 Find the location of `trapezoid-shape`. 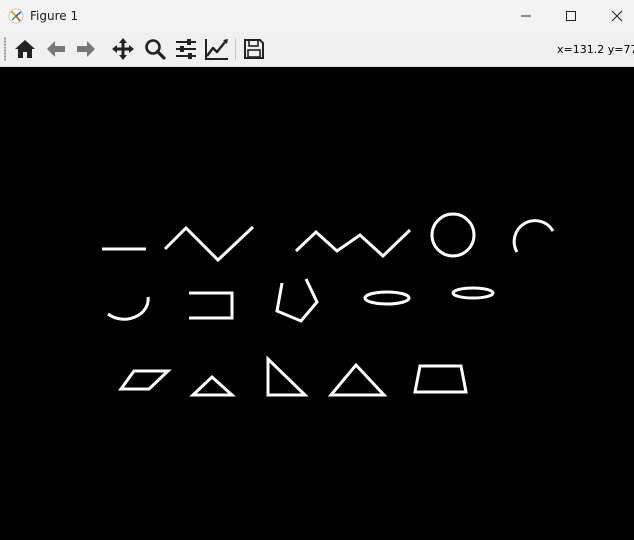

trapezoid-shape is located at coordinates (440, 379).